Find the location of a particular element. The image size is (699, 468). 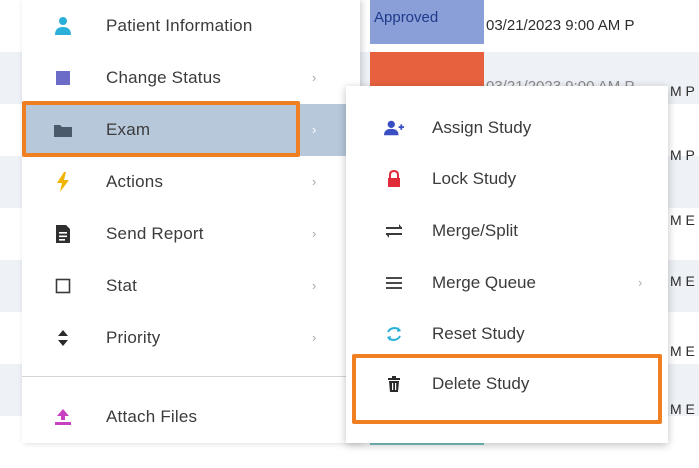

upload-icon is located at coordinates (63, 417).